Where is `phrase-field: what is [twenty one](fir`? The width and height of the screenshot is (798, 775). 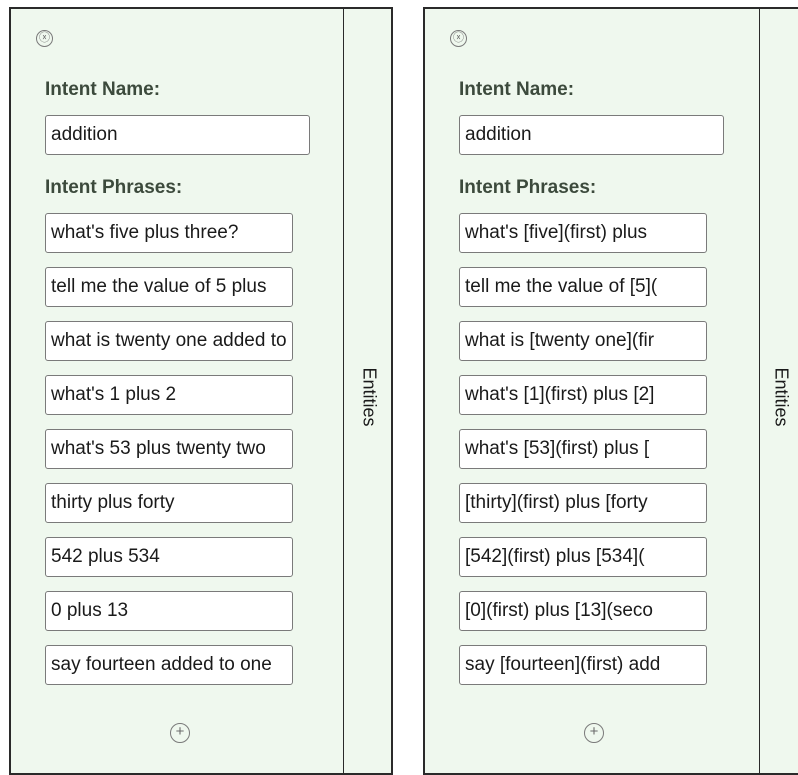 phrase-field: what is [twenty one](fir is located at coordinates (583, 341).